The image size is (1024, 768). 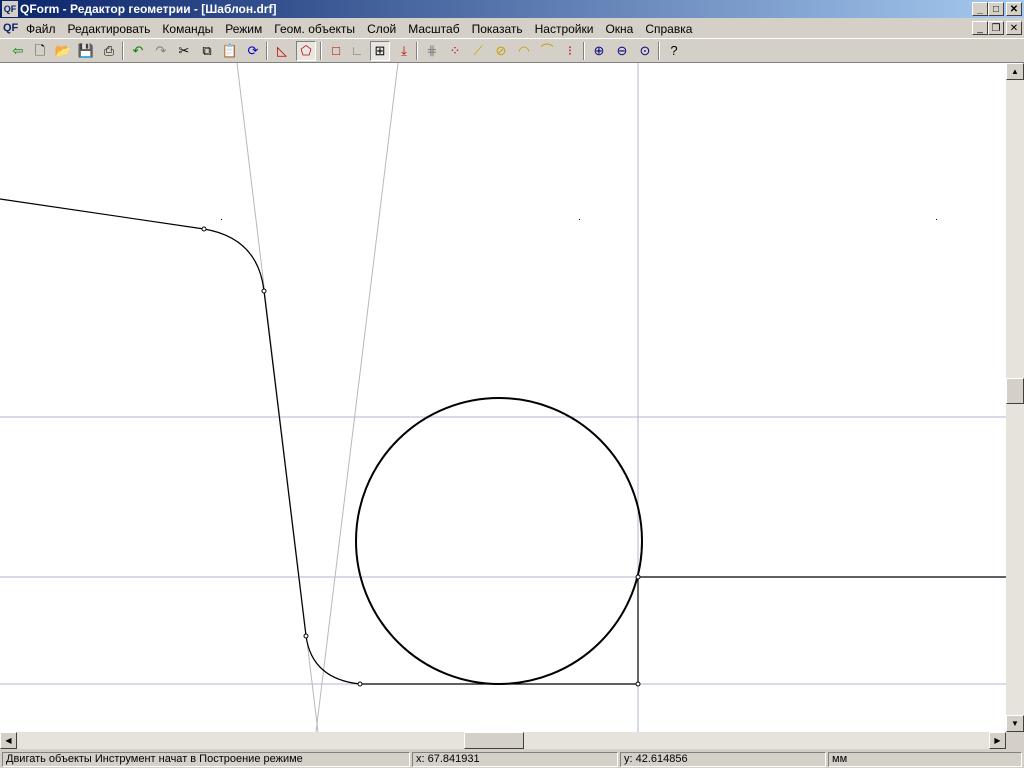 I want to click on menu-commands: Команды, so click(x=187, y=29).